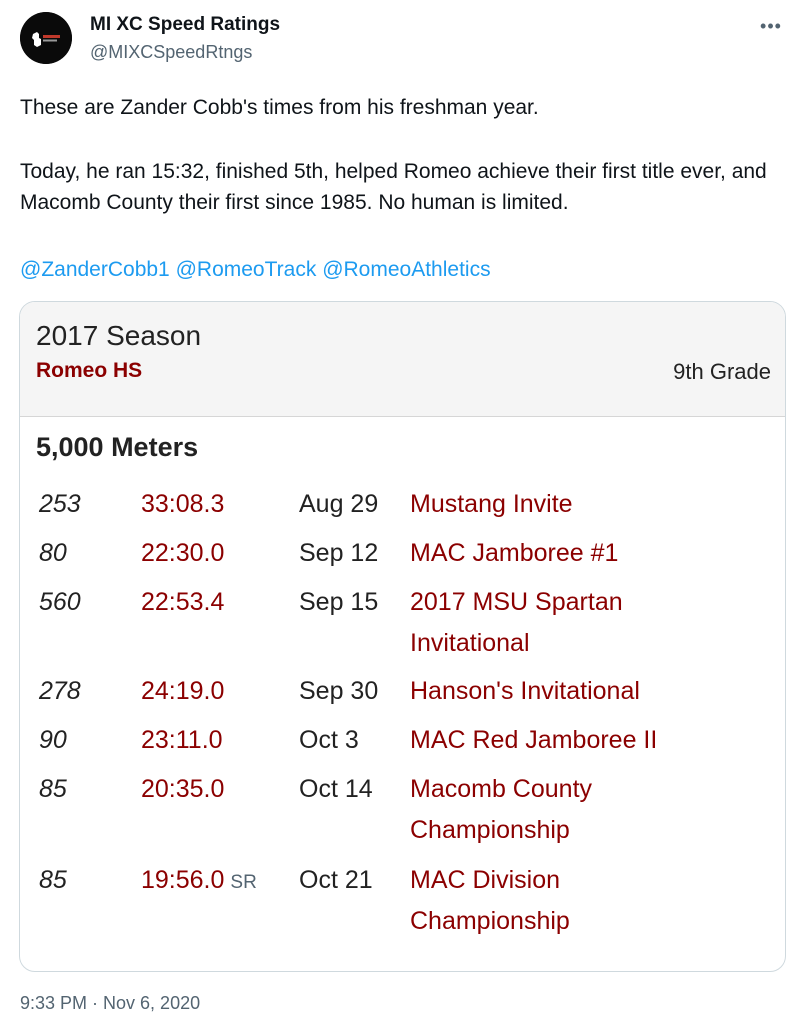 The width and height of the screenshot is (800, 1024). Describe the element at coordinates (560, 740) in the screenshot. I see `meet-link: MAC Red Jamboree II` at that location.